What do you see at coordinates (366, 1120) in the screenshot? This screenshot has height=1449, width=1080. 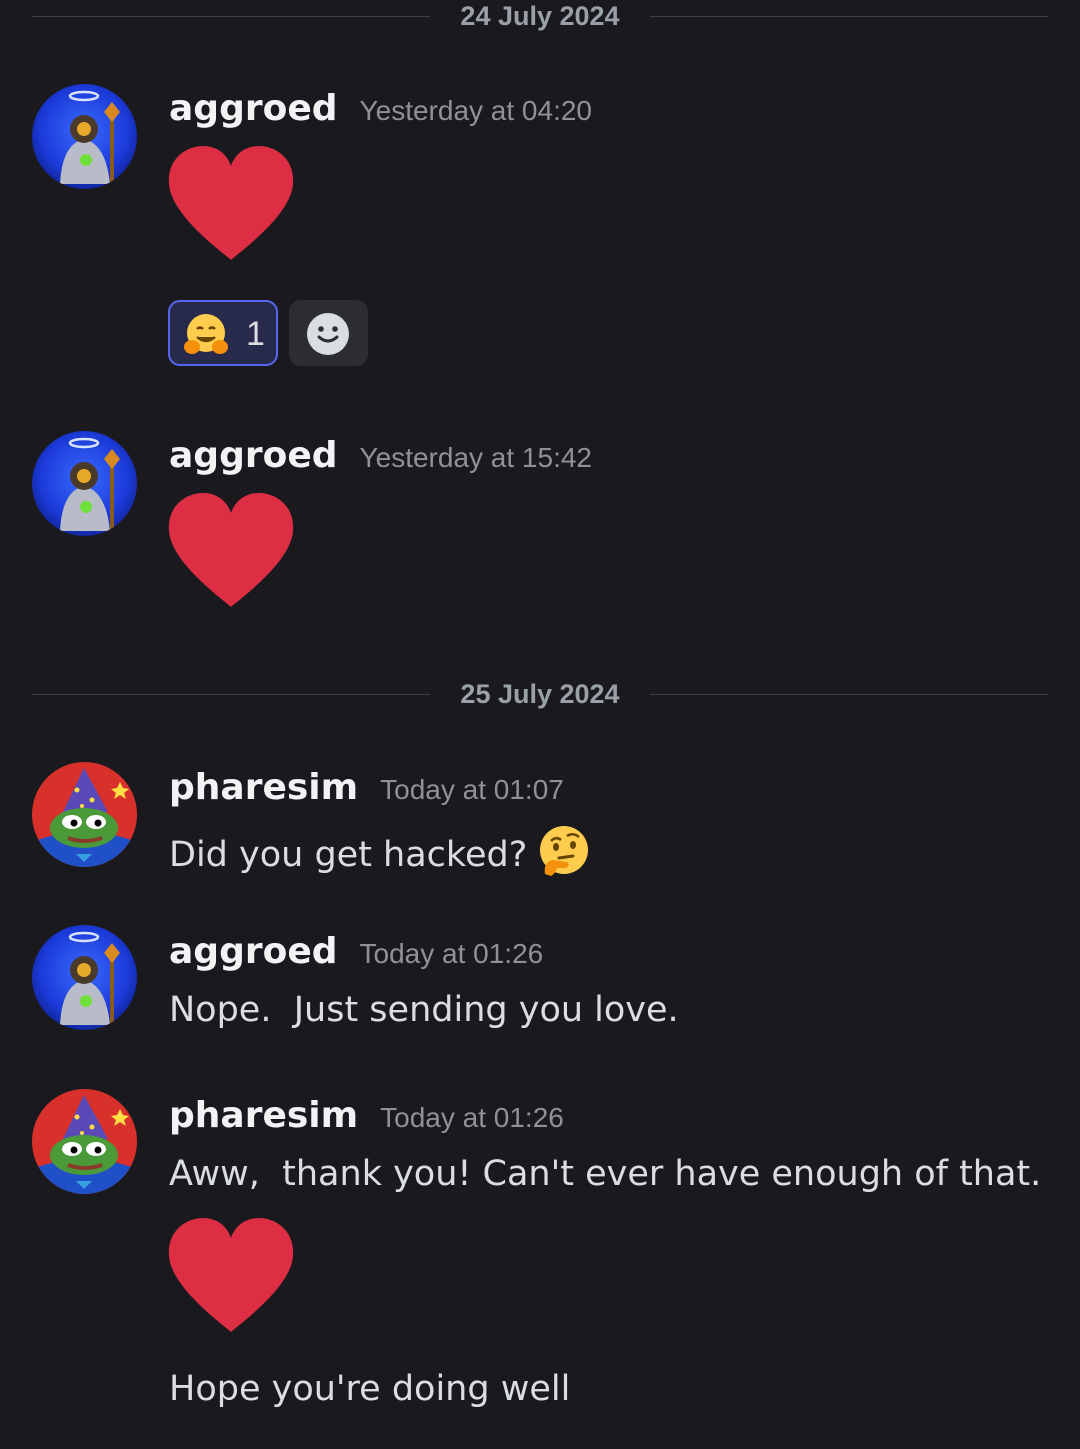 I see `message-header: pharesim Today at 01:26` at bounding box center [366, 1120].